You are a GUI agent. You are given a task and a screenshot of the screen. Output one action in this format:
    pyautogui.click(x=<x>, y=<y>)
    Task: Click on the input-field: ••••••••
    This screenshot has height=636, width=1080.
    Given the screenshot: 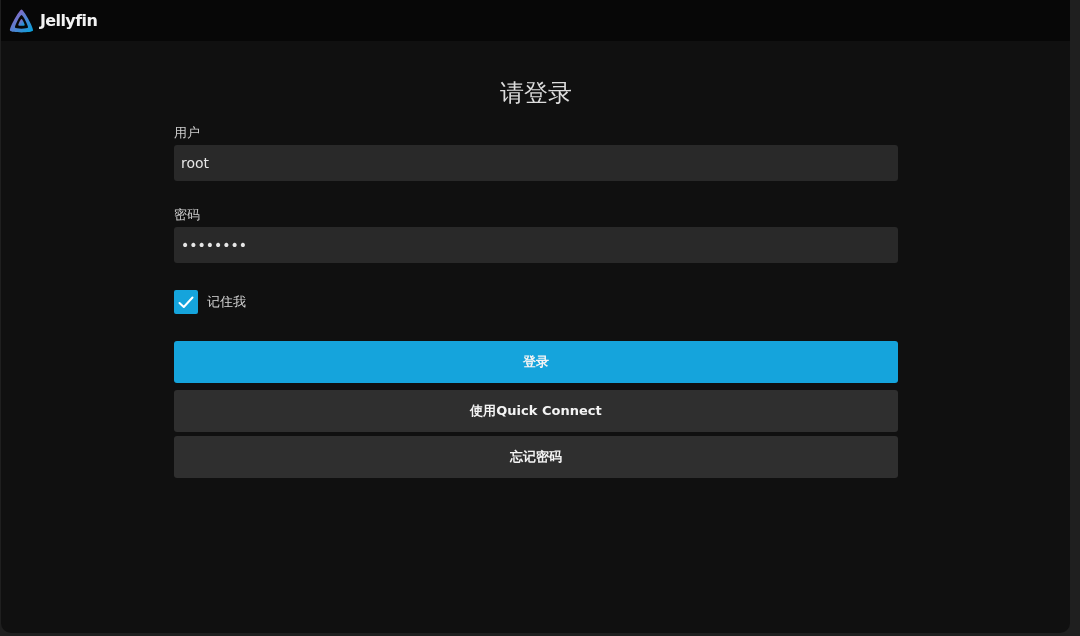 What is the action you would take?
    pyautogui.click(x=536, y=245)
    